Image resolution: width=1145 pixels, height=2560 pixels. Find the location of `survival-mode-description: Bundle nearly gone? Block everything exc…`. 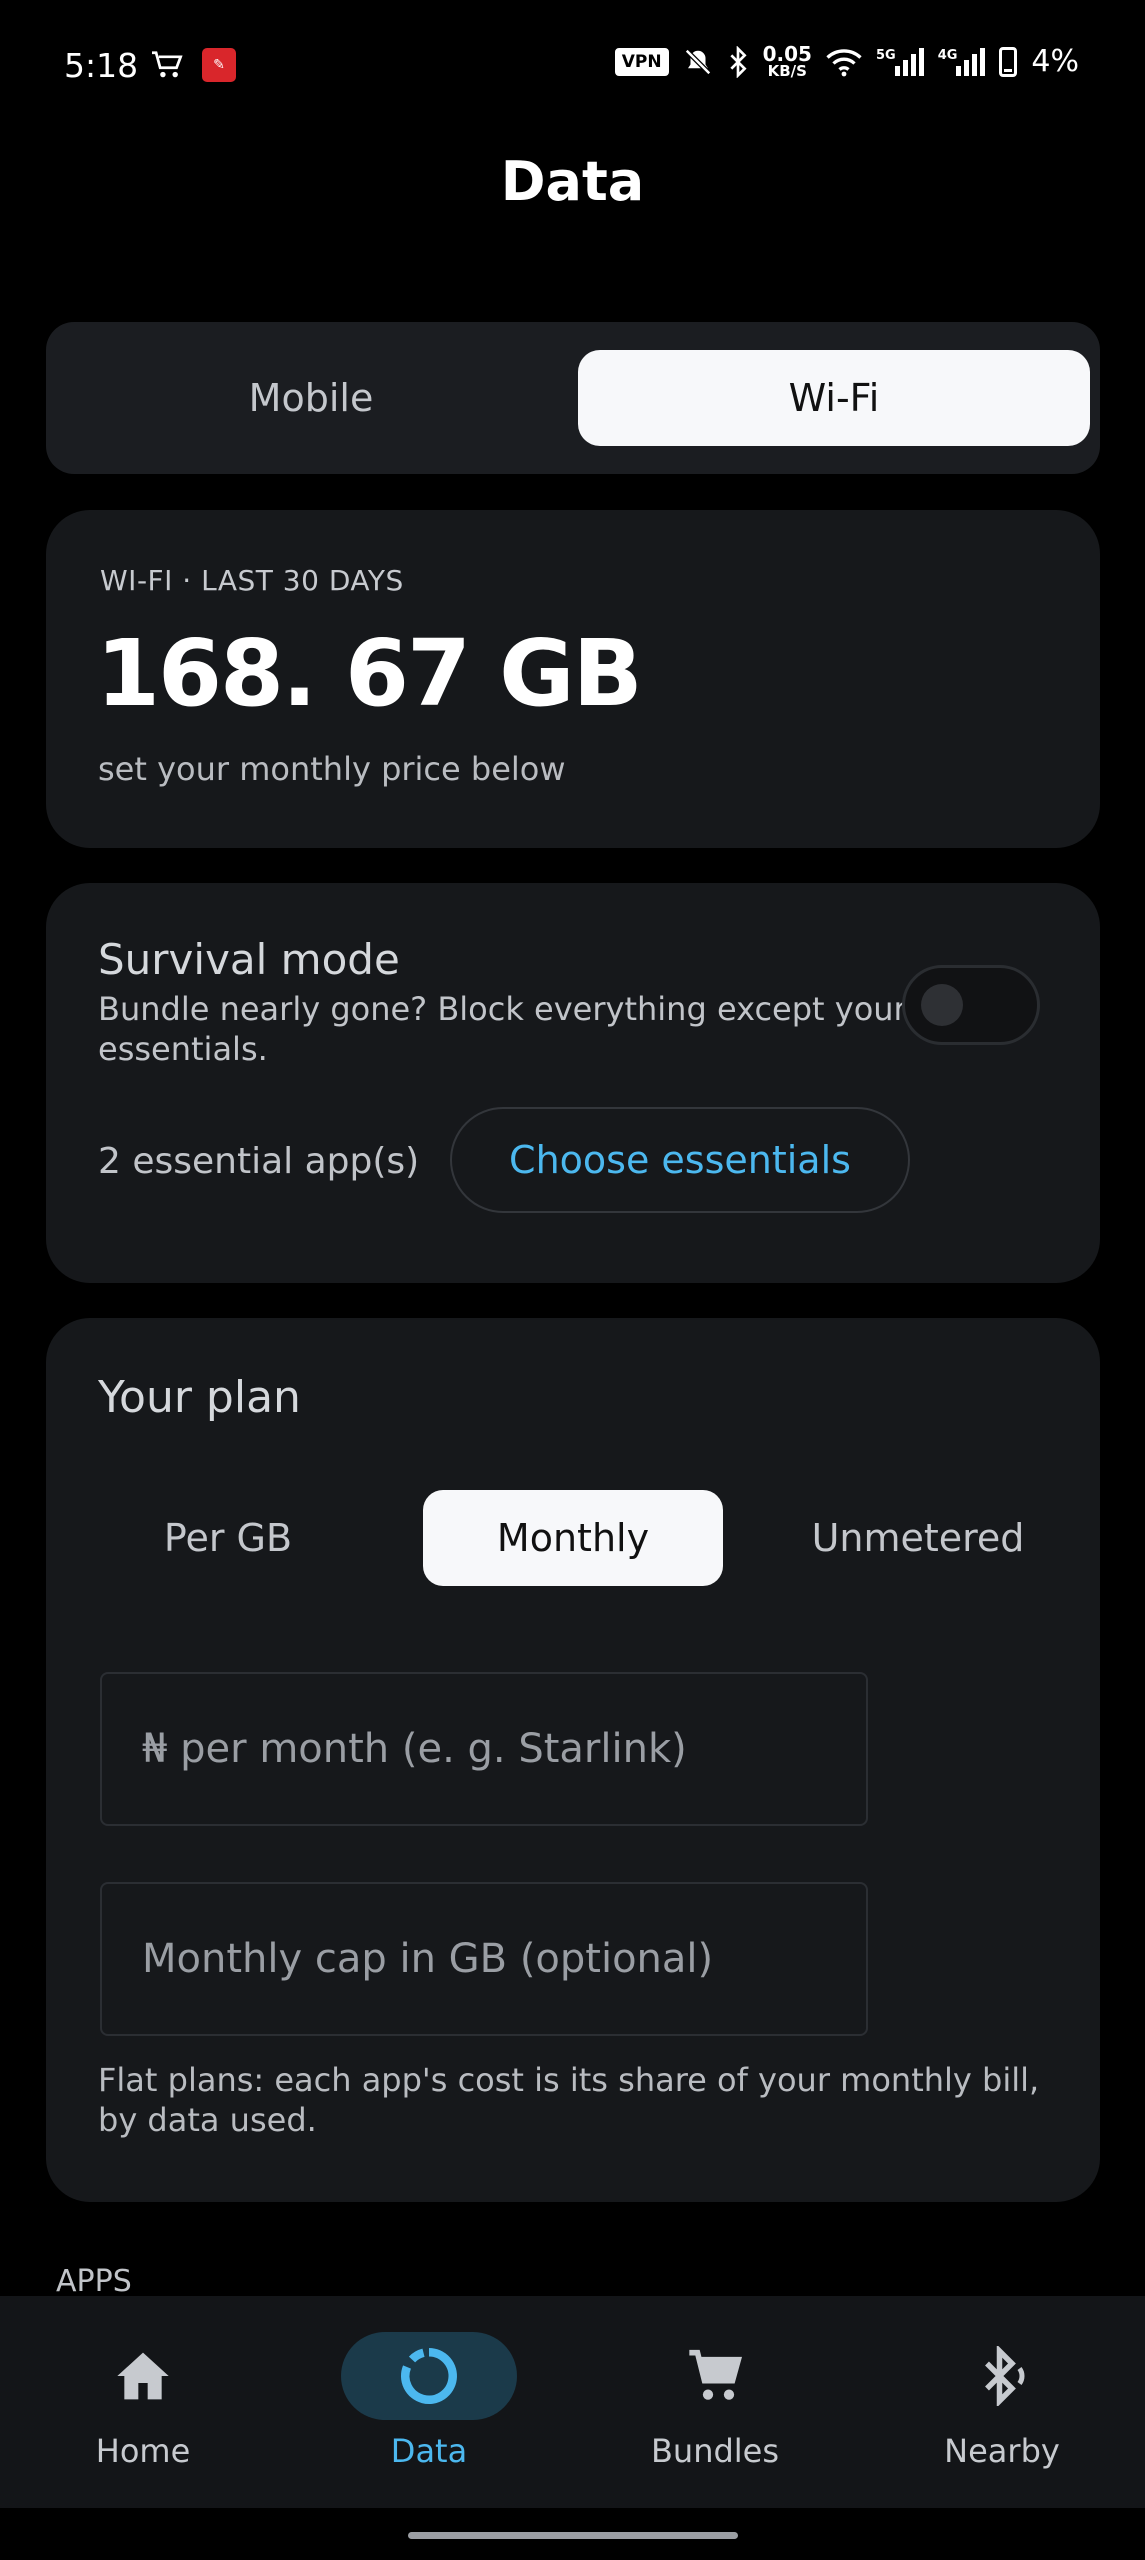

survival-mode-description: Bundle nearly gone? Block everything exc… is located at coordinates (502, 1029).